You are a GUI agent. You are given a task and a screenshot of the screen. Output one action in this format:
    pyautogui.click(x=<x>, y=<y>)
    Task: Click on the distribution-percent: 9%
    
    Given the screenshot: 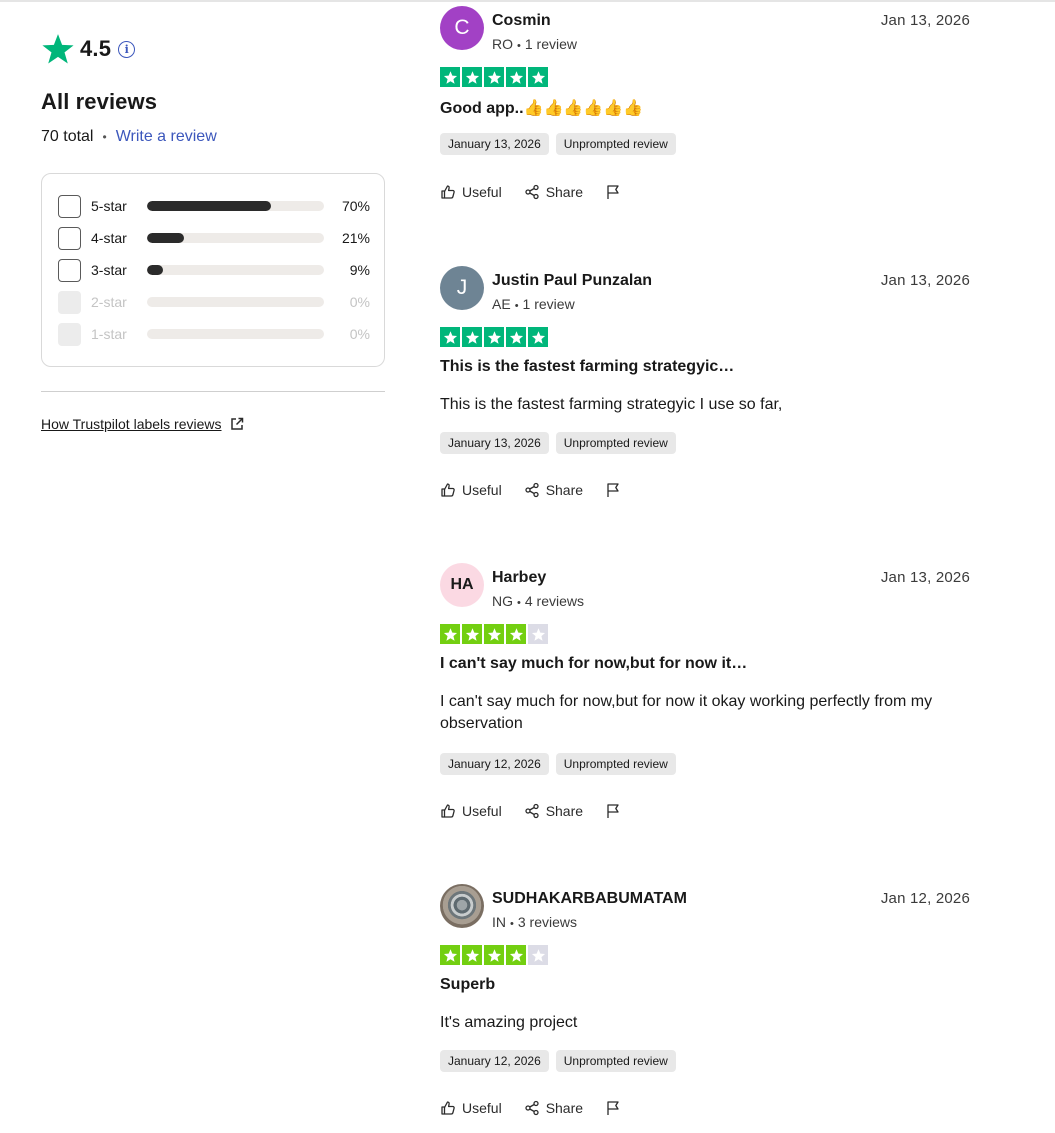 What is the action you would take?
    pyautogui.click(x=359, y=270)
    